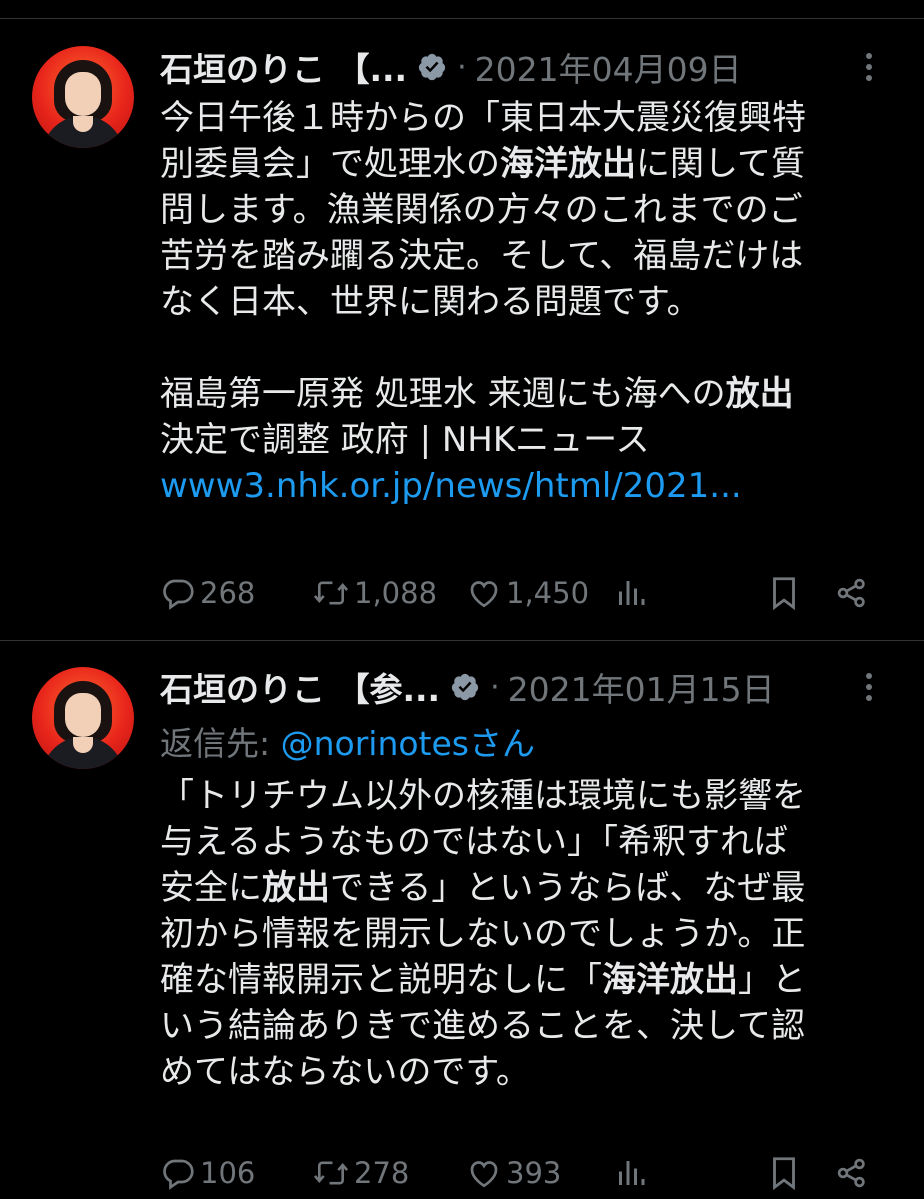 The image size is (924, 1199). I want to click on tweet-text-line: 問します。漁業関係の方々のこれまでのご, so click(530, 210).